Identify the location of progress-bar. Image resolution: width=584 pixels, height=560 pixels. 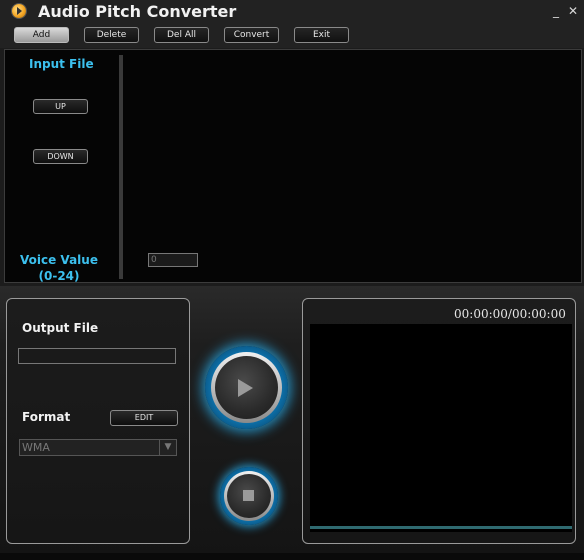
(441, 527).